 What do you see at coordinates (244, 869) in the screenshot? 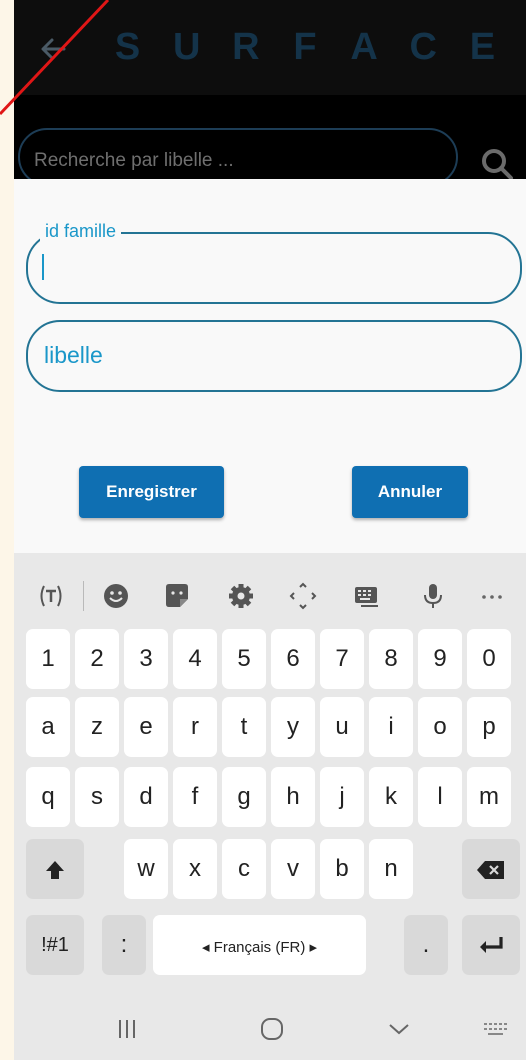
I see `key-c: c` at bounding box center [244, 869].